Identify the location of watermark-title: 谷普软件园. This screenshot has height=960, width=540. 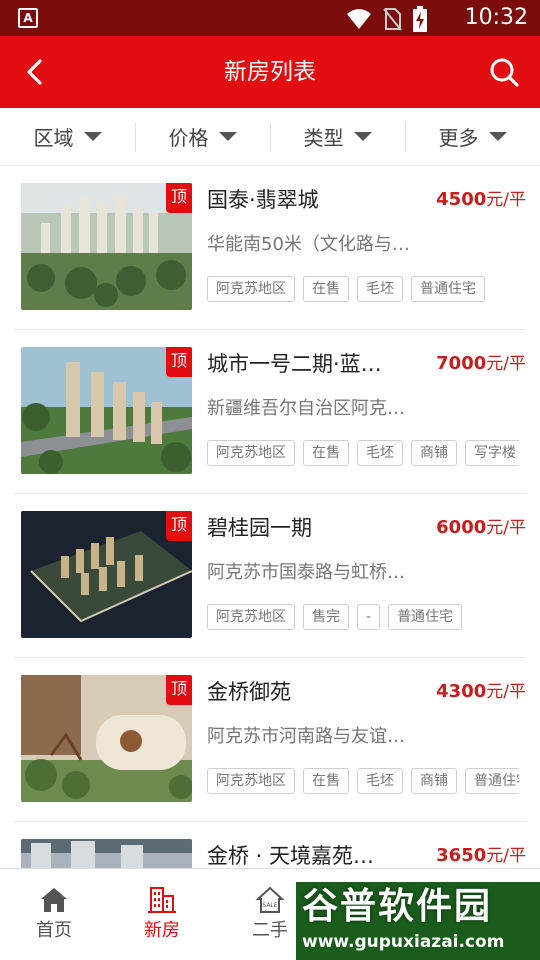
(397, 906).